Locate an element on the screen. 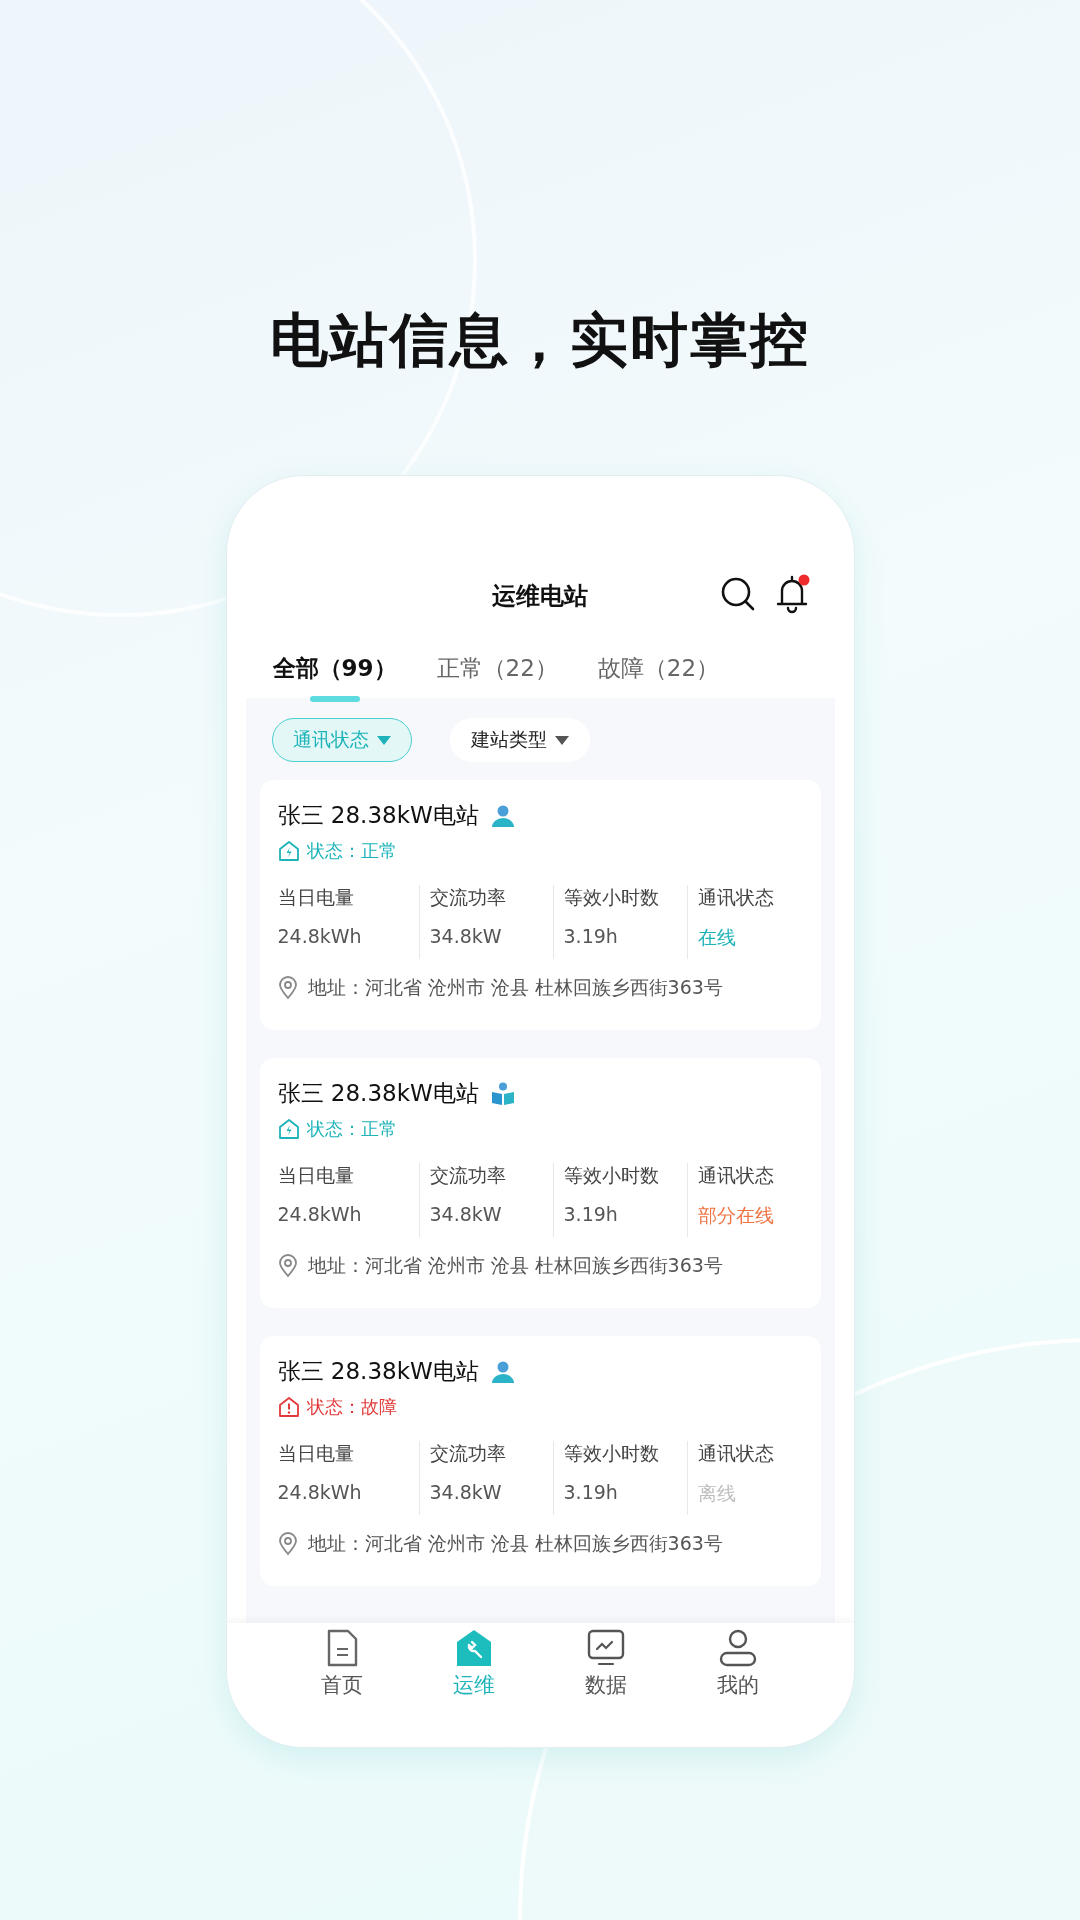 This screenshot has height=1920, width=1080. filter-dropdown: 建站类型 is located at coordinates (519, 740).